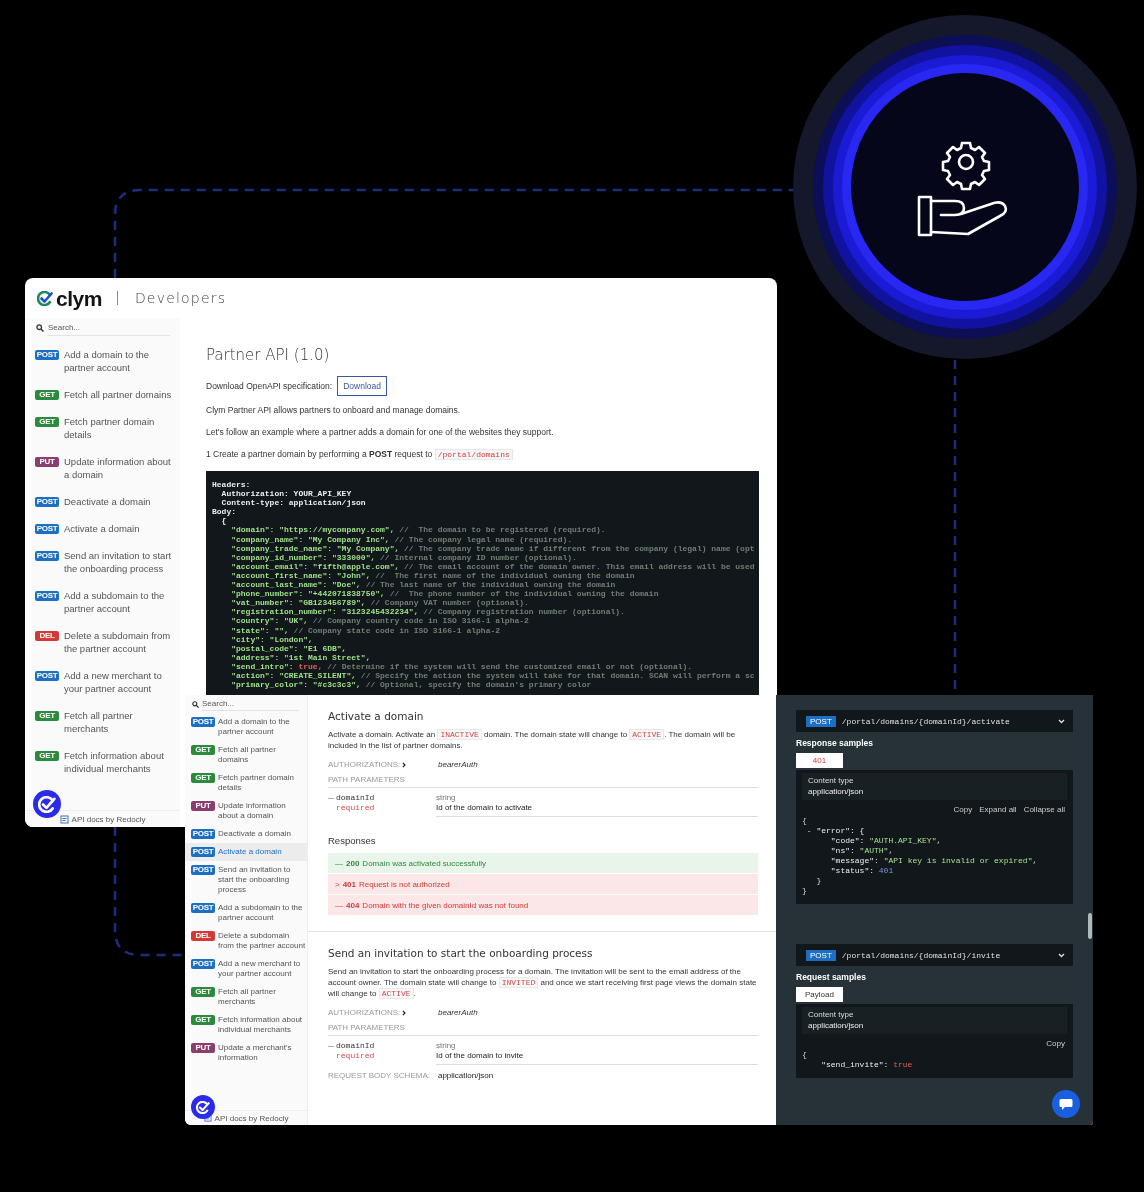 This screenshot has width=1144, height=1192. What do you see at coordinates (493, 566) in the screenshot?
I see `code-line: "account_email": "fifth@apple.com", // The email account of the domain owner. This email address will be used` at bounding box center [493, 566].